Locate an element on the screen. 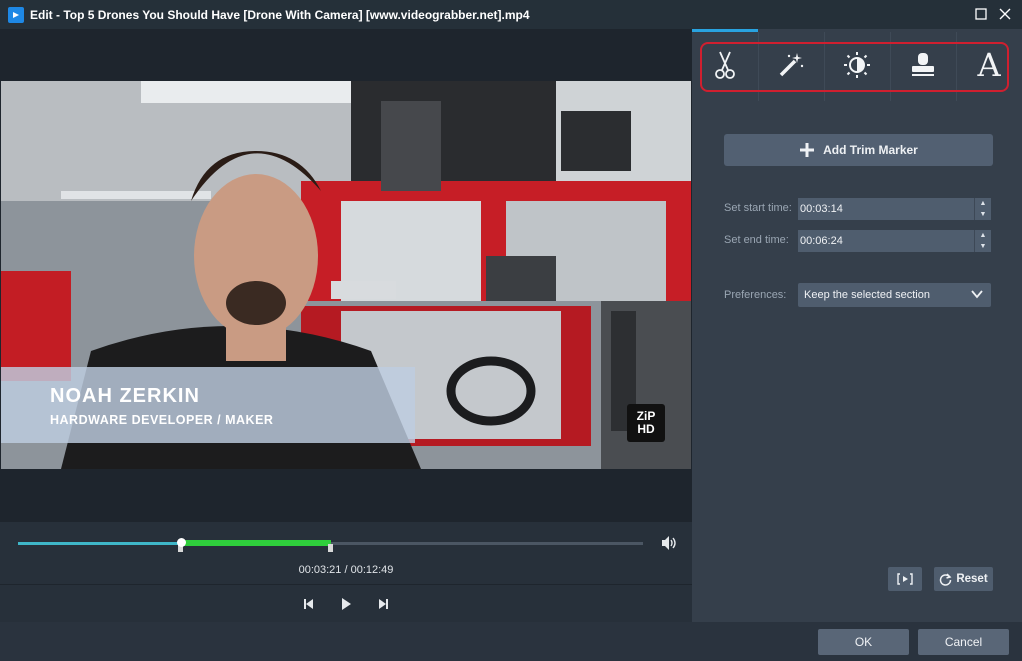 The width and height of the screenshot is (1022, 661). play-icon is located at coordinates (346, 604).